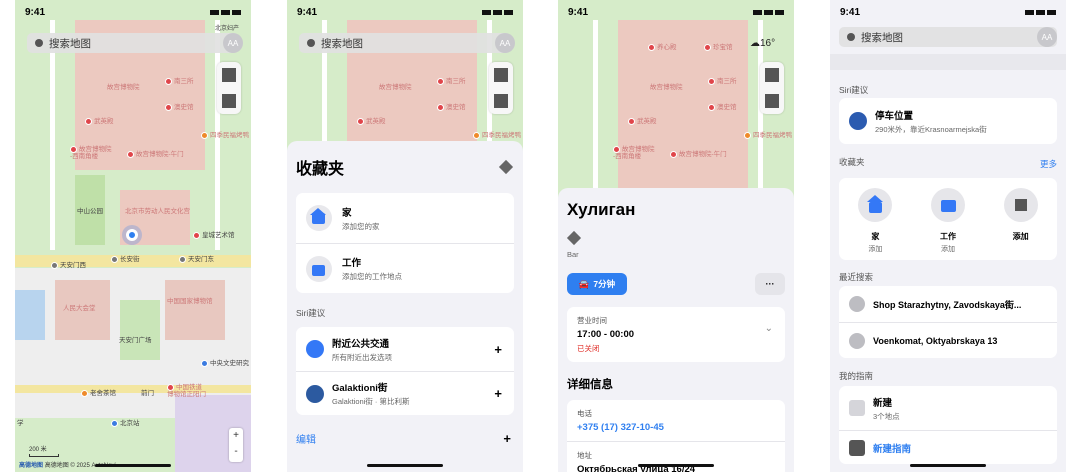  I want to click on battery-icon, so click(508, 12).